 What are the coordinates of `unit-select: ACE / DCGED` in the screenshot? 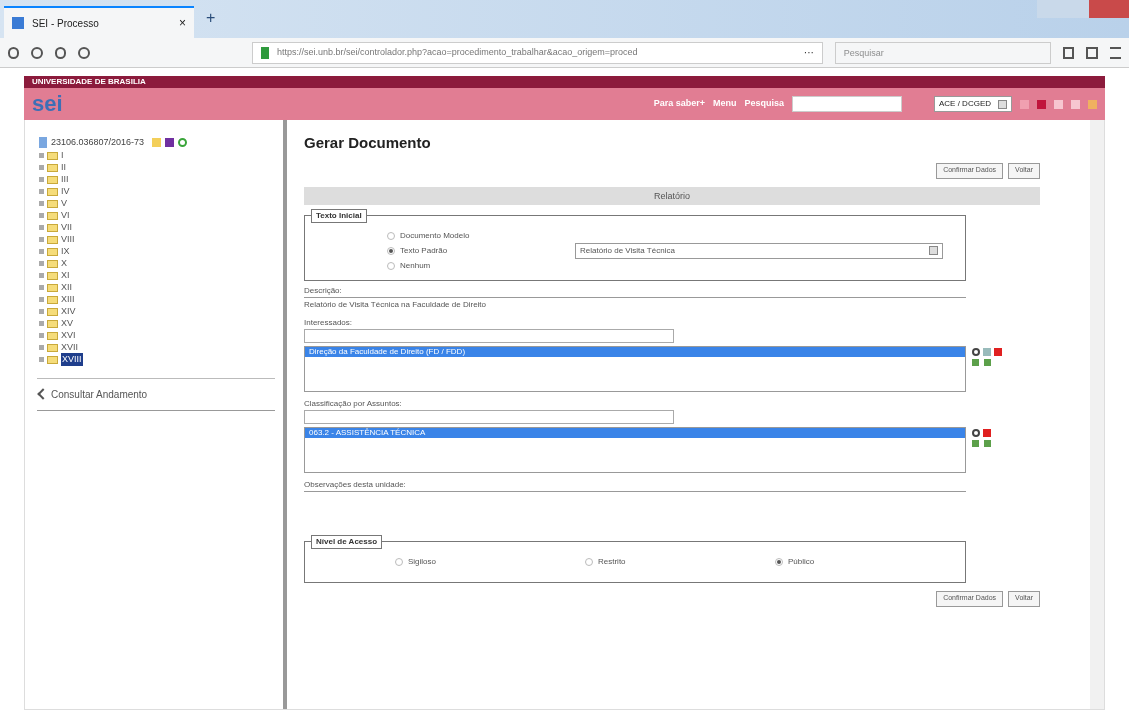 It's located at (973, 104).